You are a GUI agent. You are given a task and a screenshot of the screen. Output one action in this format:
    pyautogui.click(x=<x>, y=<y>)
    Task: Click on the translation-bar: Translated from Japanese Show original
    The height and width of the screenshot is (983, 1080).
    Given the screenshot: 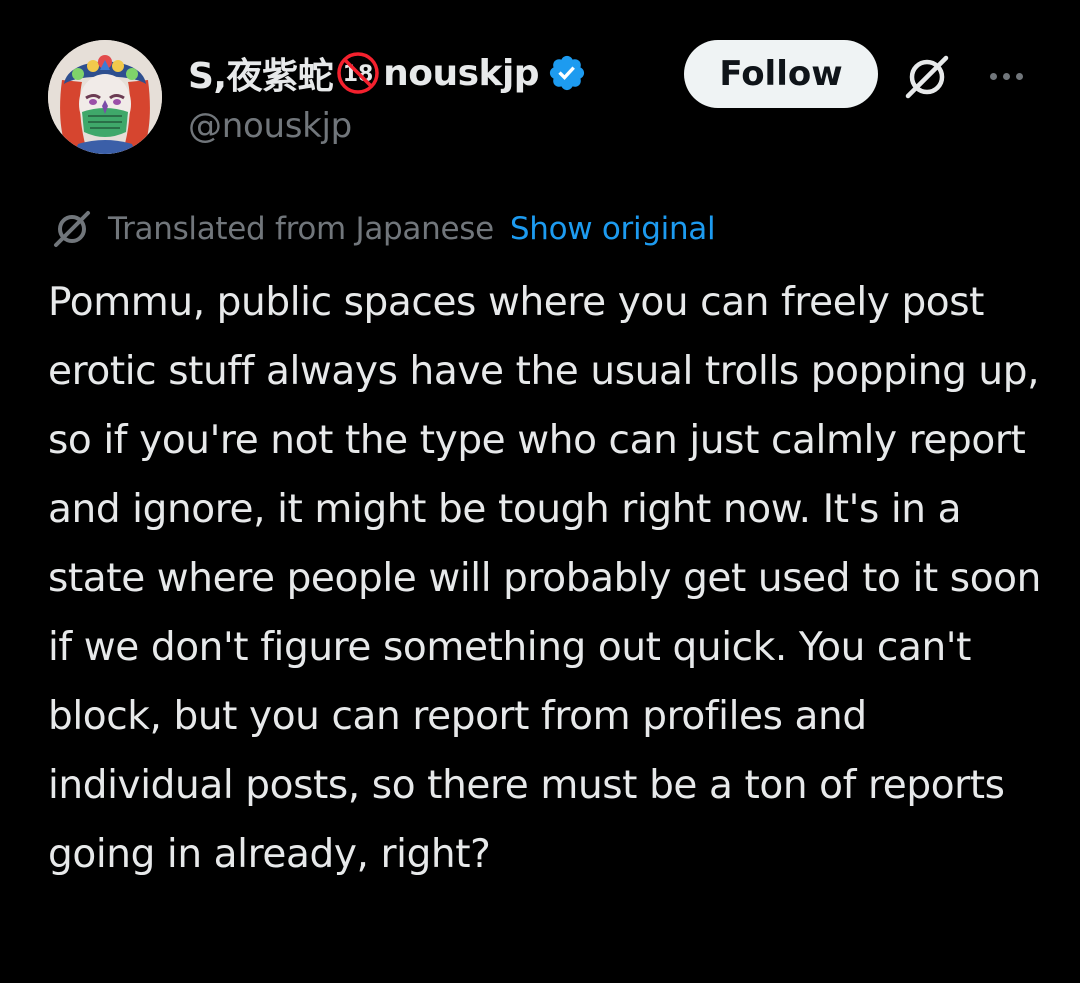 What is the action you would take?
    pyautogui.click(x=382, y=229)
    